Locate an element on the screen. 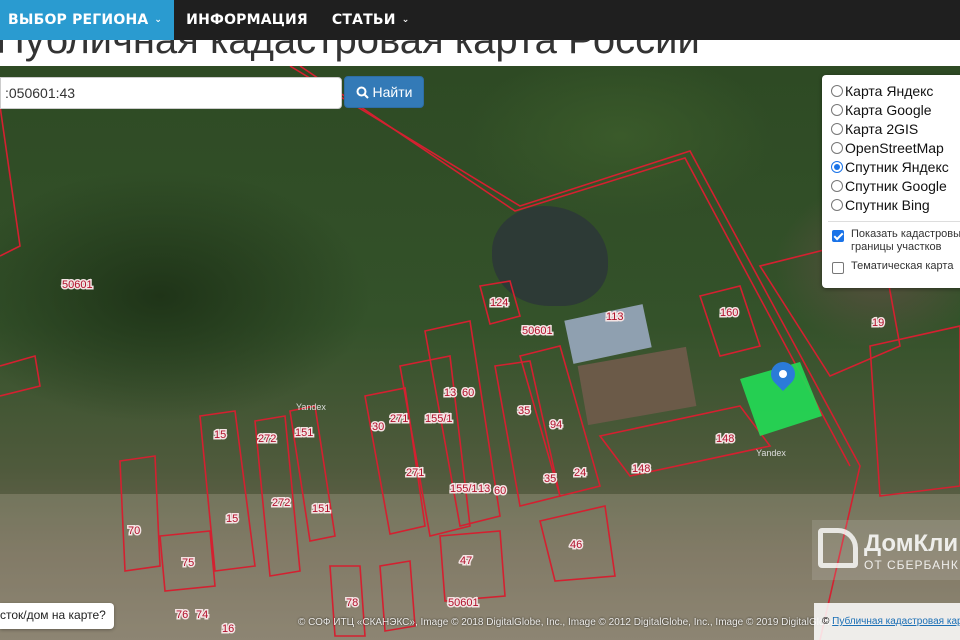  checkbox-label: Показать кадастровые границы участков is located at coordinates (905, 240).